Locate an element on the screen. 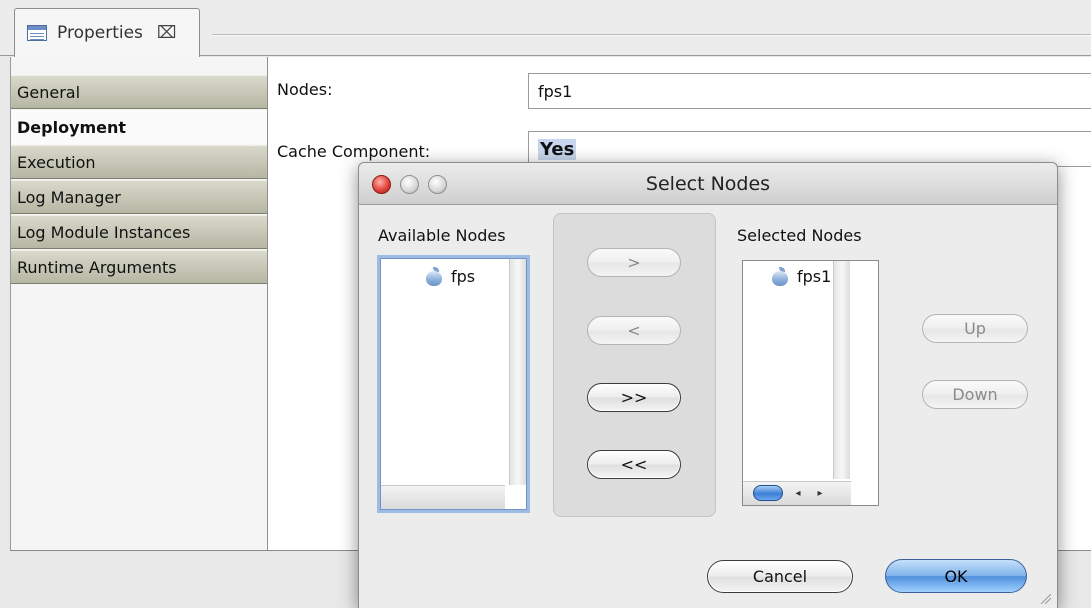  sidebar-item-log-manager: Log Manager is located at coordinates (139, 197).